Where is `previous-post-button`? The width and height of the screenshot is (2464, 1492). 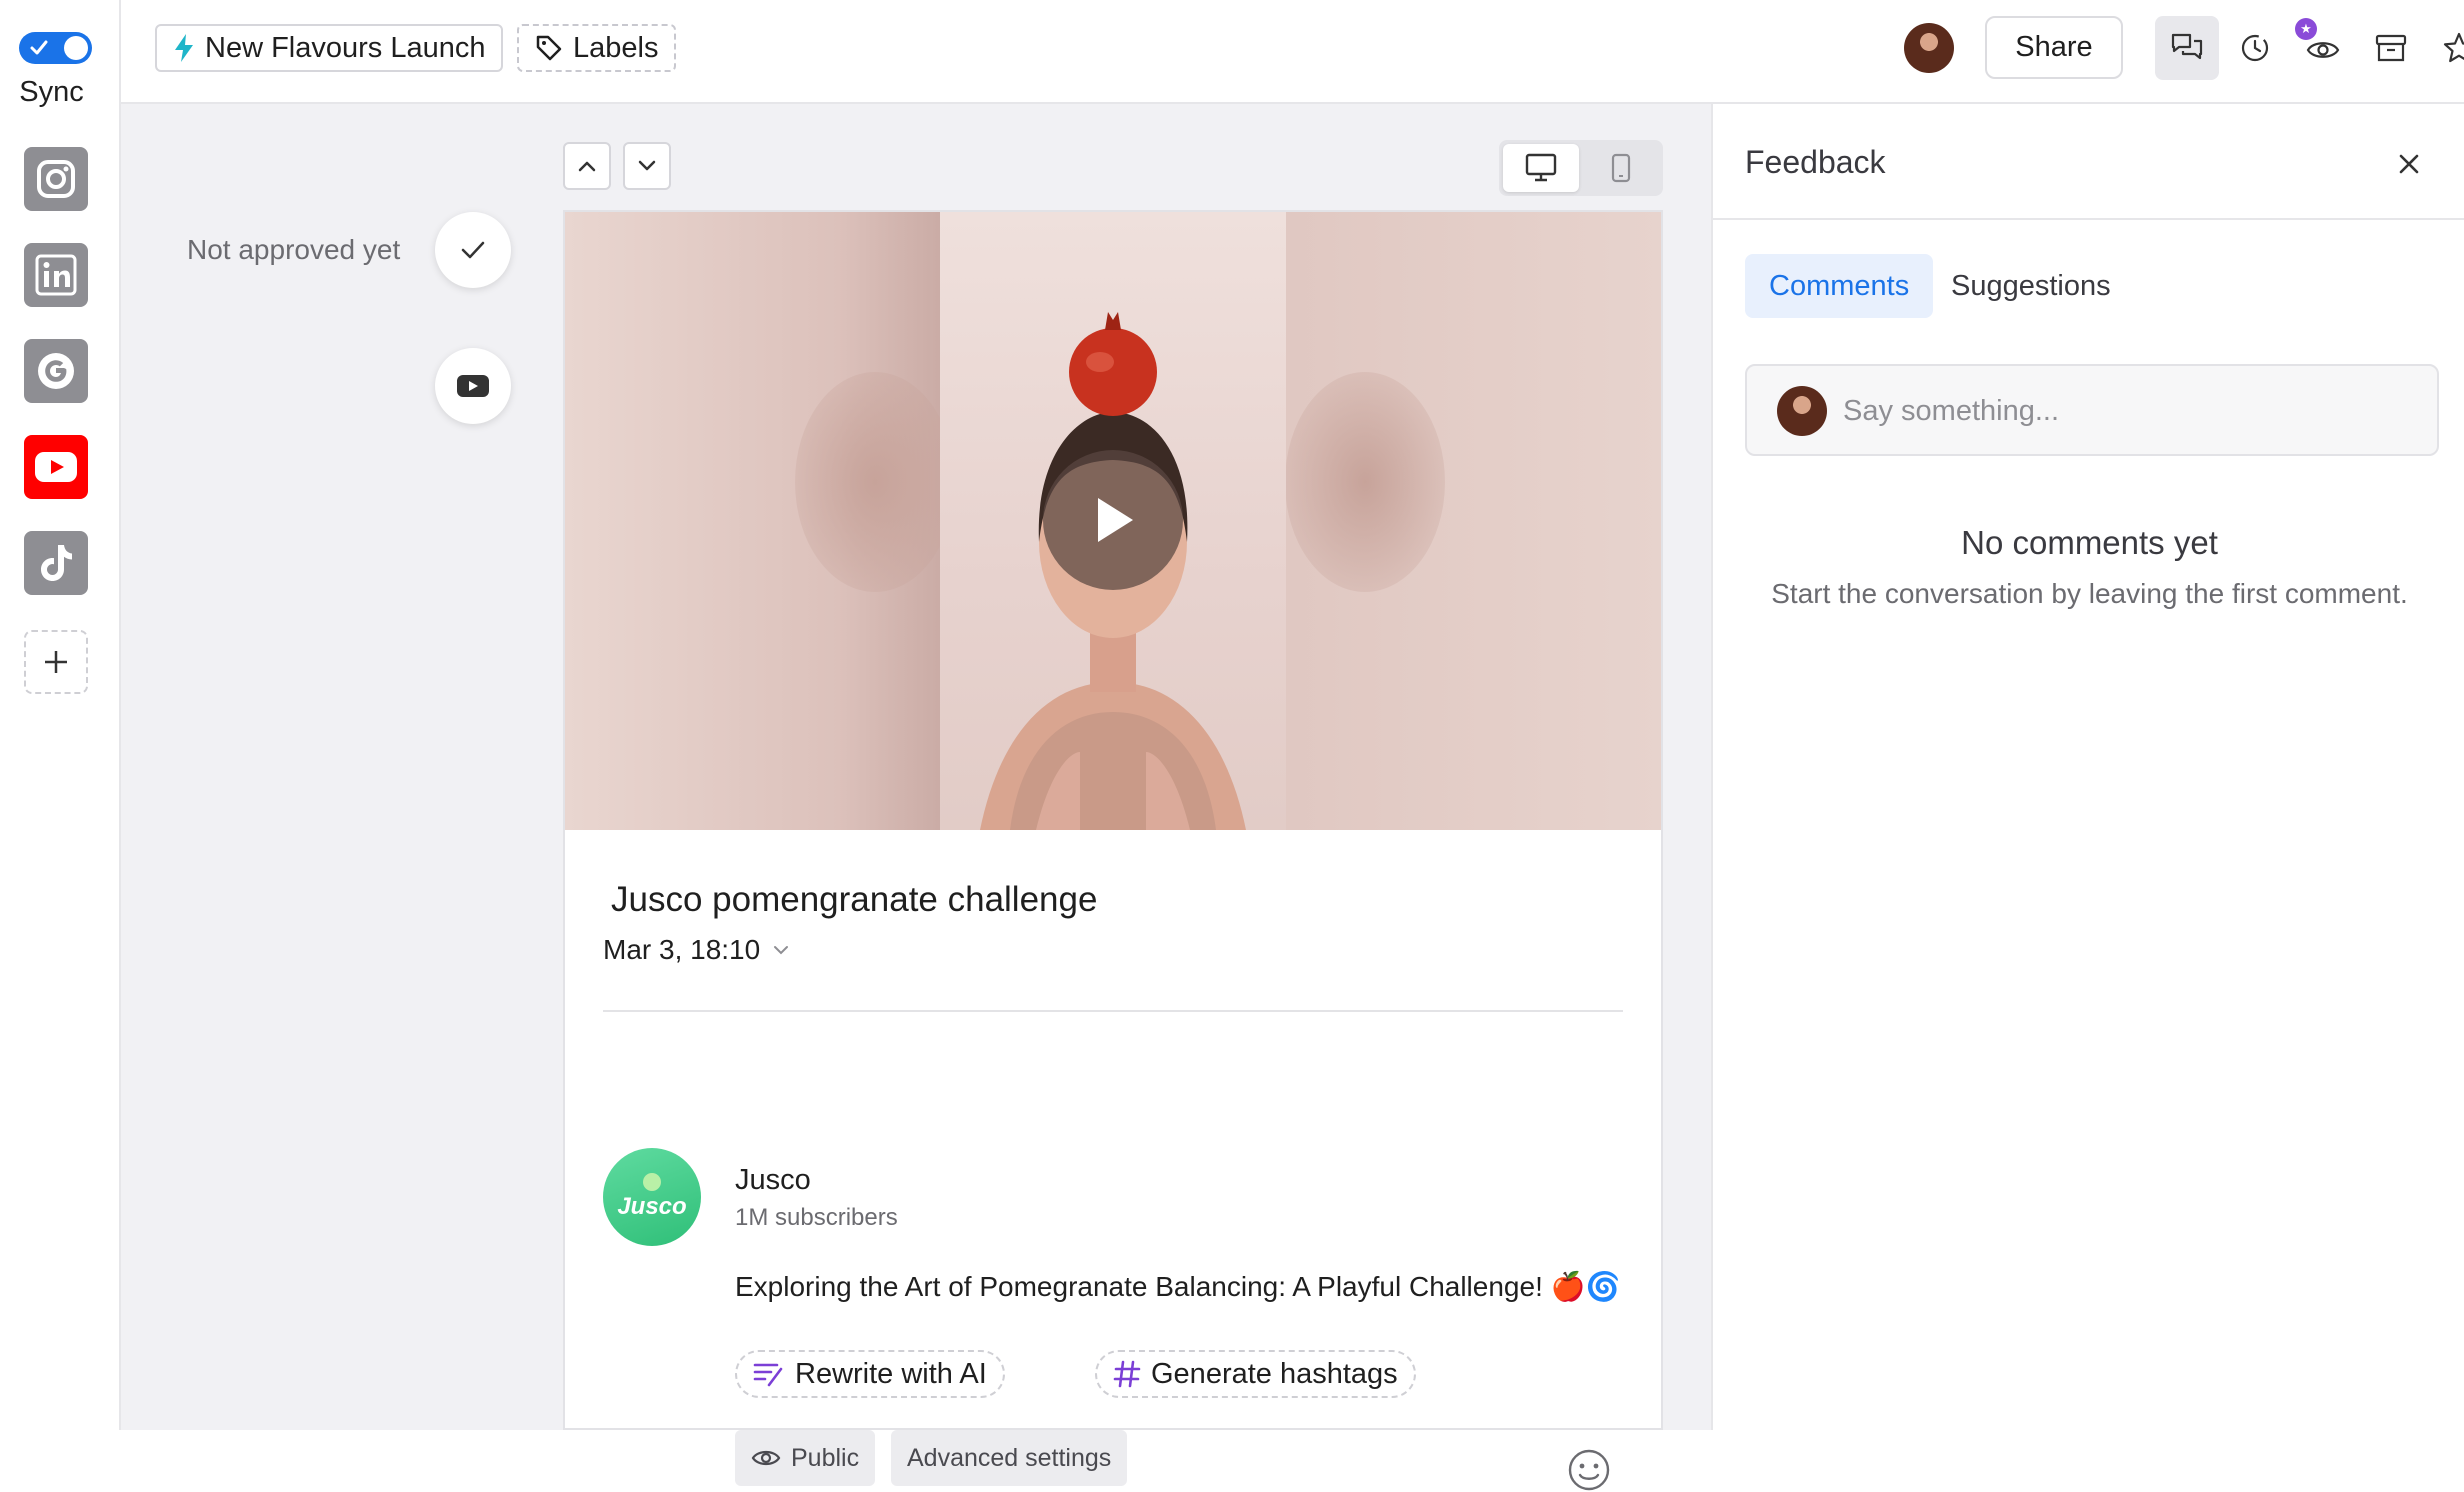 previous-post-button is located at coordinates (587, 166).